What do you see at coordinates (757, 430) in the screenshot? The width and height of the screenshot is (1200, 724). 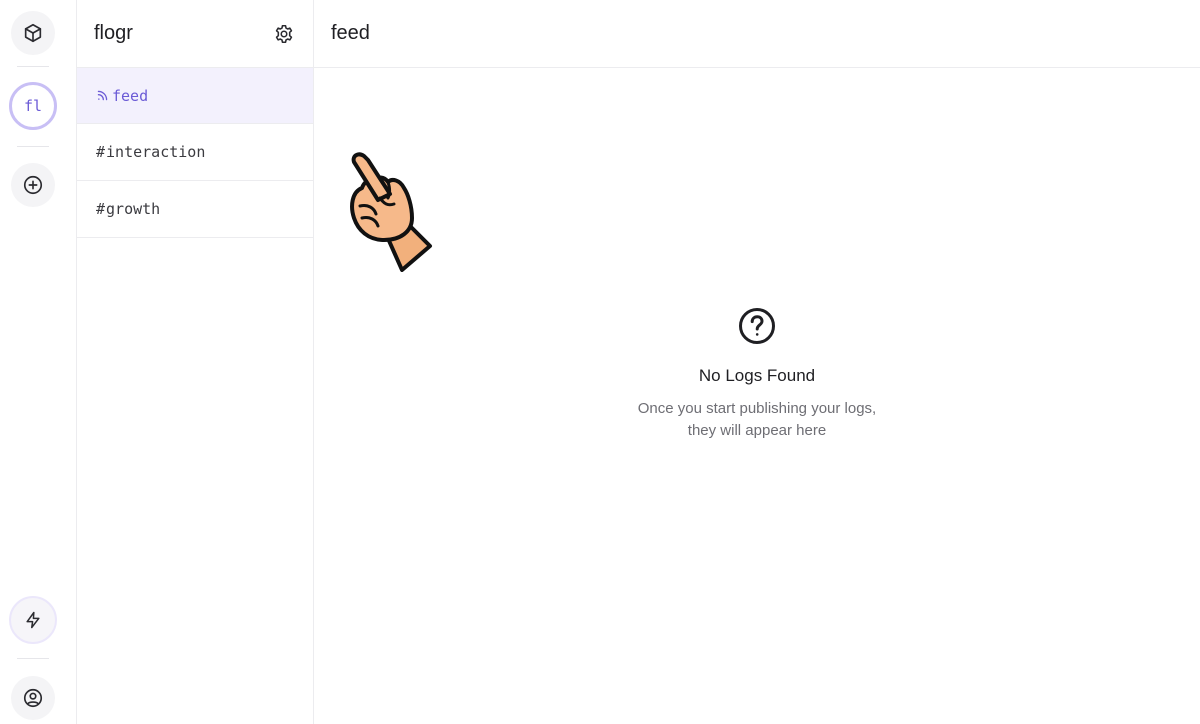 I see `empty-state-line: they will appear here` at bounding box center [757, 430].